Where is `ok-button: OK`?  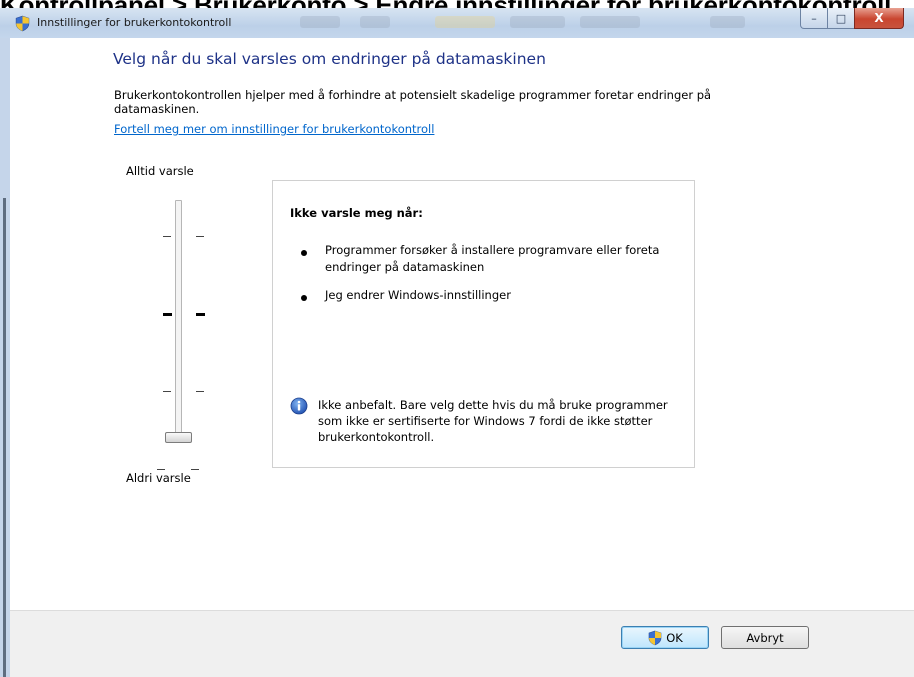
ok-button: OK is located at coordinates (665, 637).